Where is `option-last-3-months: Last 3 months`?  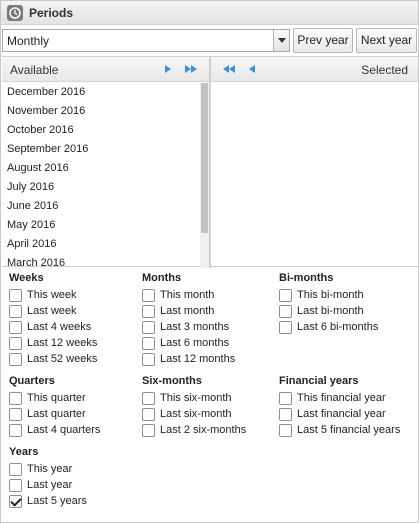 option-last-3-months: Last 3 months is located at coordinates (185, 328).